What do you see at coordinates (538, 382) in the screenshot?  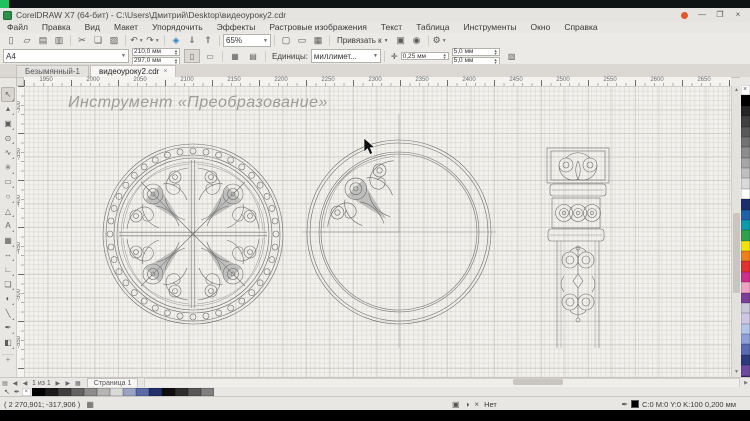 I see `horizontal-scroll-thumb` at bounding box center [538, 382].